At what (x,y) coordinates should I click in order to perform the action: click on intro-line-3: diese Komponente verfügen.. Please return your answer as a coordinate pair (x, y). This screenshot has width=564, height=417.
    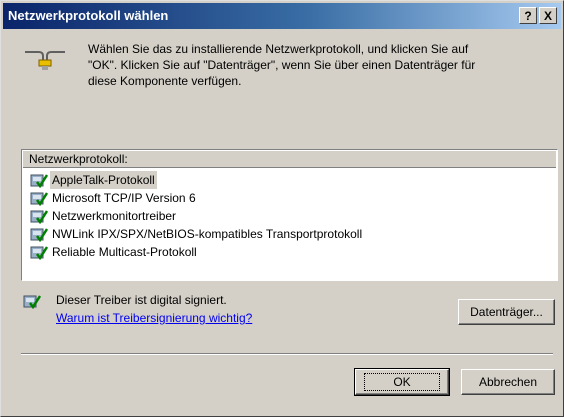
    Looking at the image, I should click on (165, 81).